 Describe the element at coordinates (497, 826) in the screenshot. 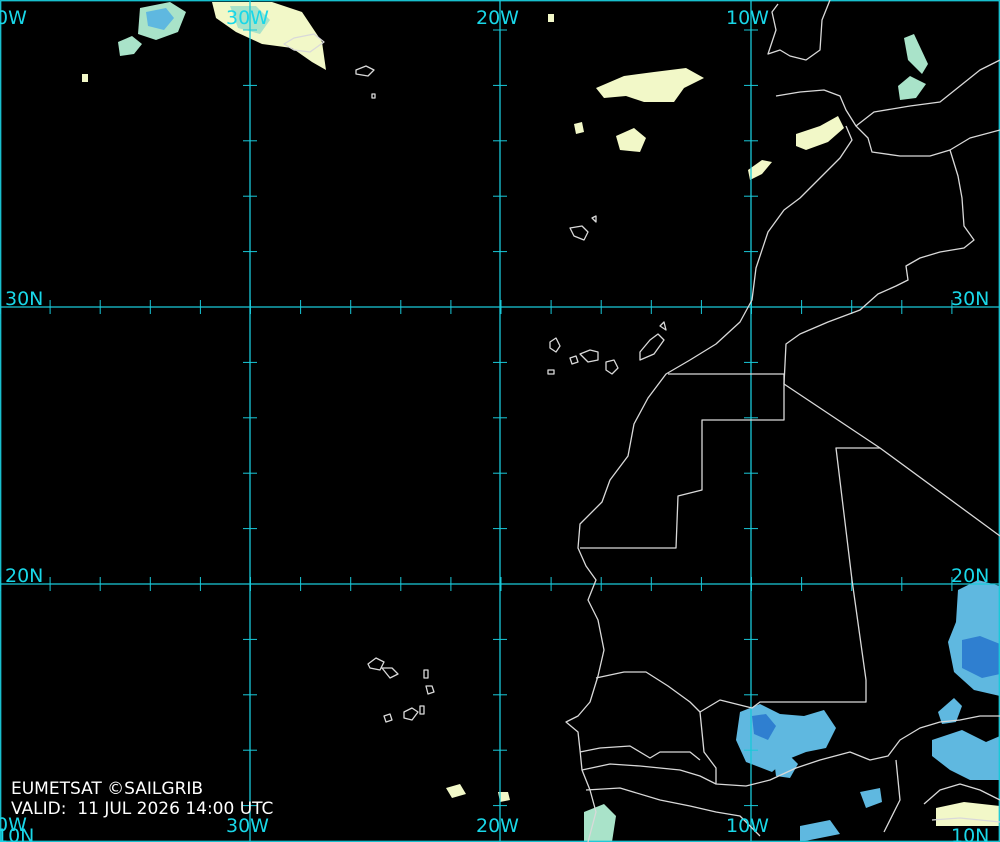

I see `label-20w-bottom: 20W` at that location.